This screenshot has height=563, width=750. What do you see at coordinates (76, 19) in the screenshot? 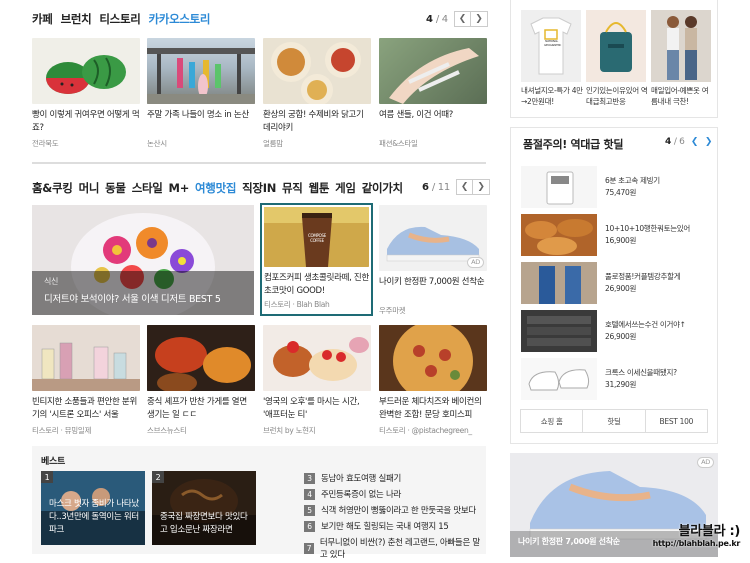
I see `tab-brunch: 브런치` at bounding box center [76, 19].